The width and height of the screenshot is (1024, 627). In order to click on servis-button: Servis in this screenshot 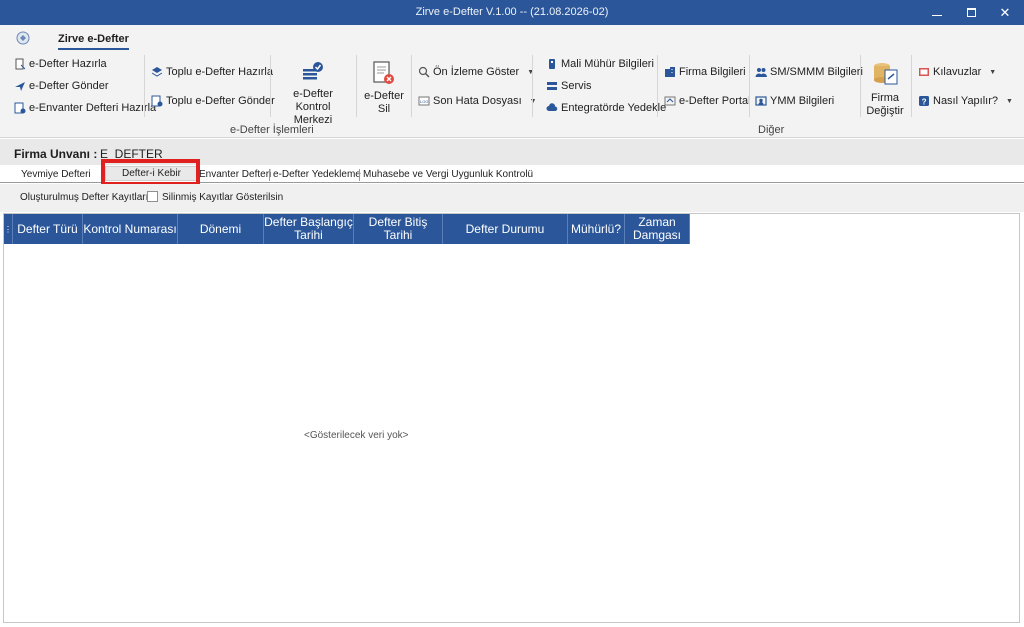, I will do `click(569, 86)`.